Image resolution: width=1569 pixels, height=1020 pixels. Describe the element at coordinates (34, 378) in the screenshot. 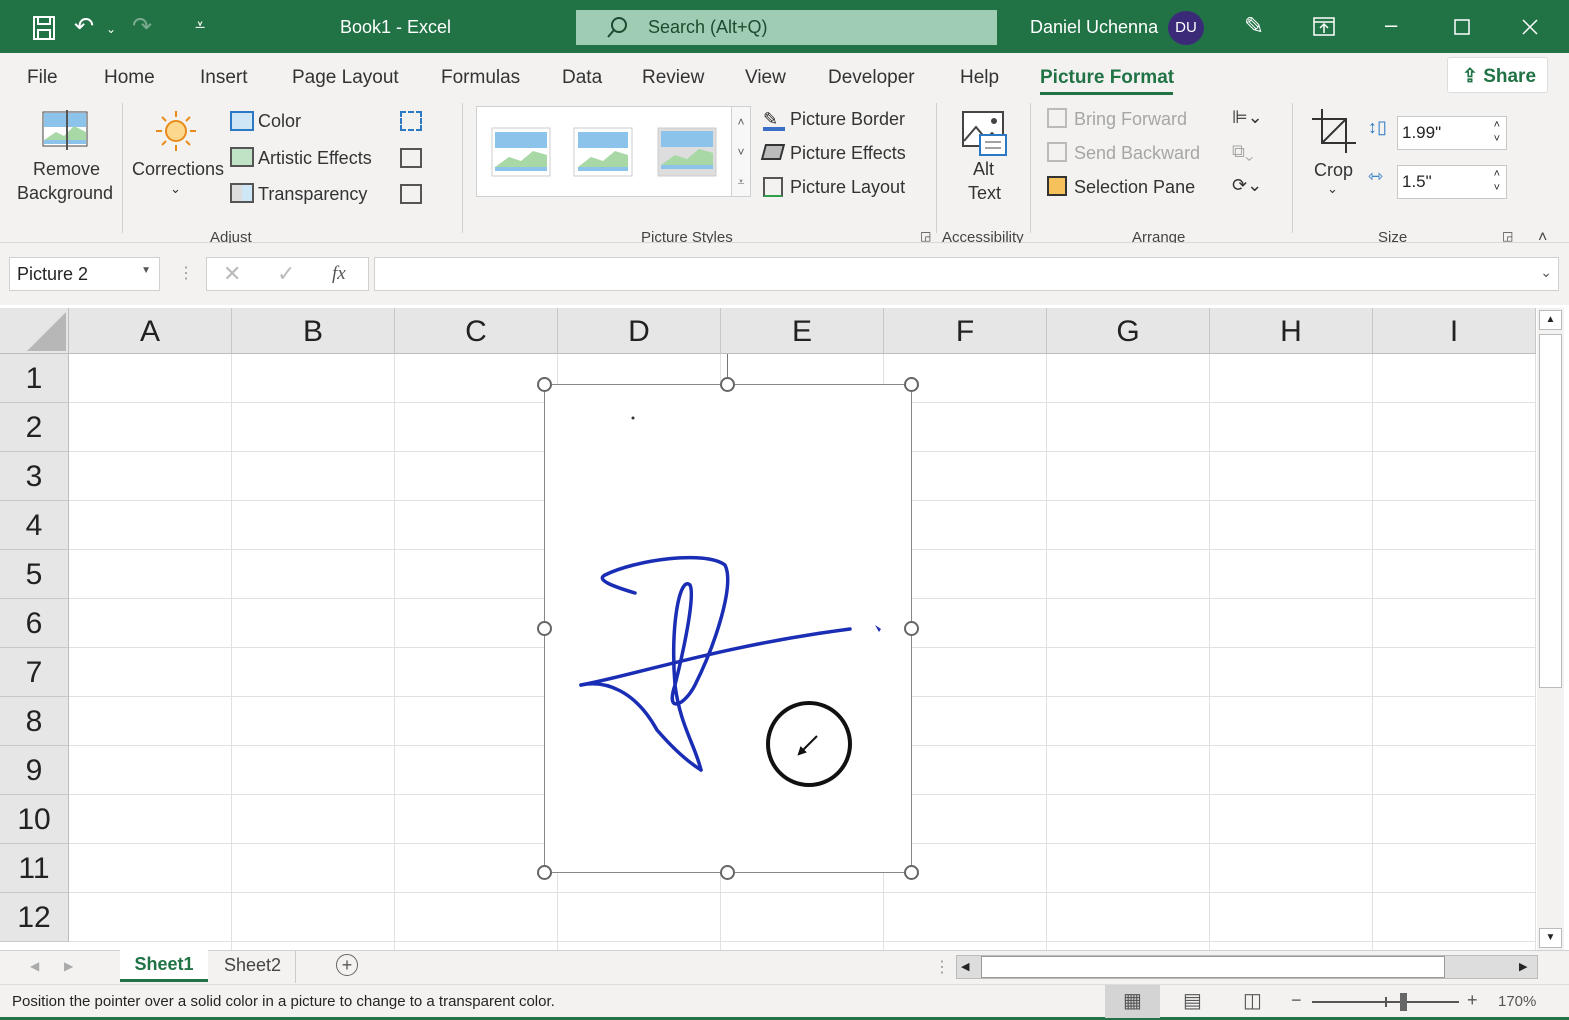

I see `row-header-1: 1` at that location.